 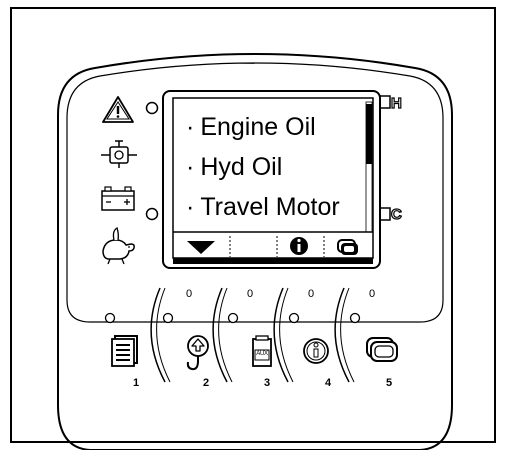 What do you see at coordinates (369, 134) in the screenshot?
I see `scrollbar-thumb` at bounding box center [369, 134].